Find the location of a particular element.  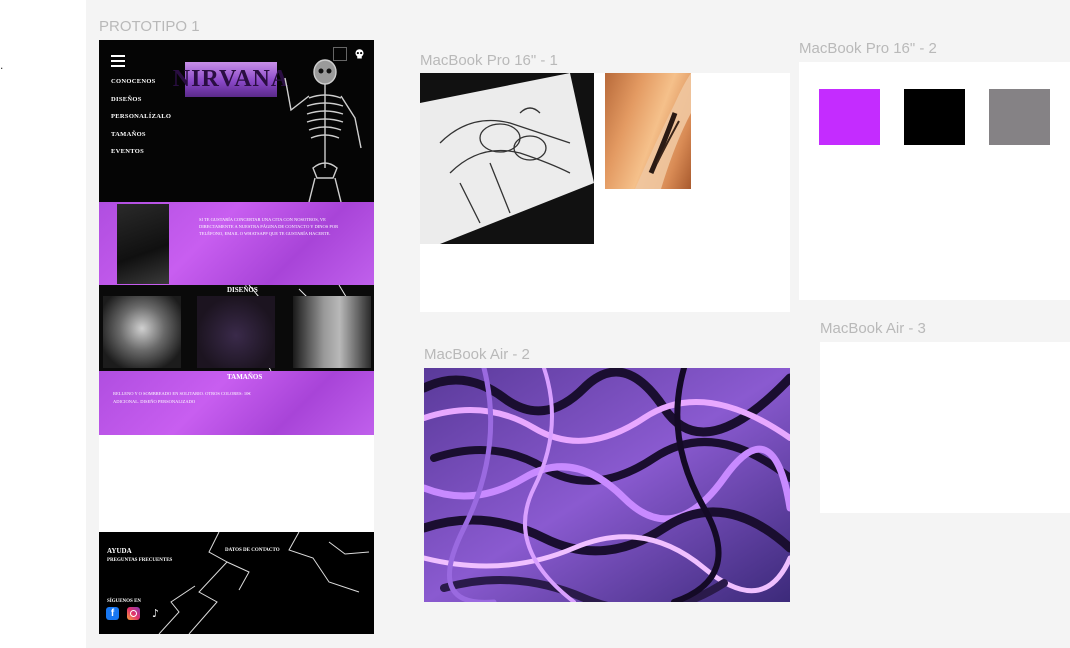

hamburger-menu-icon is located at coordinates (118, 62).